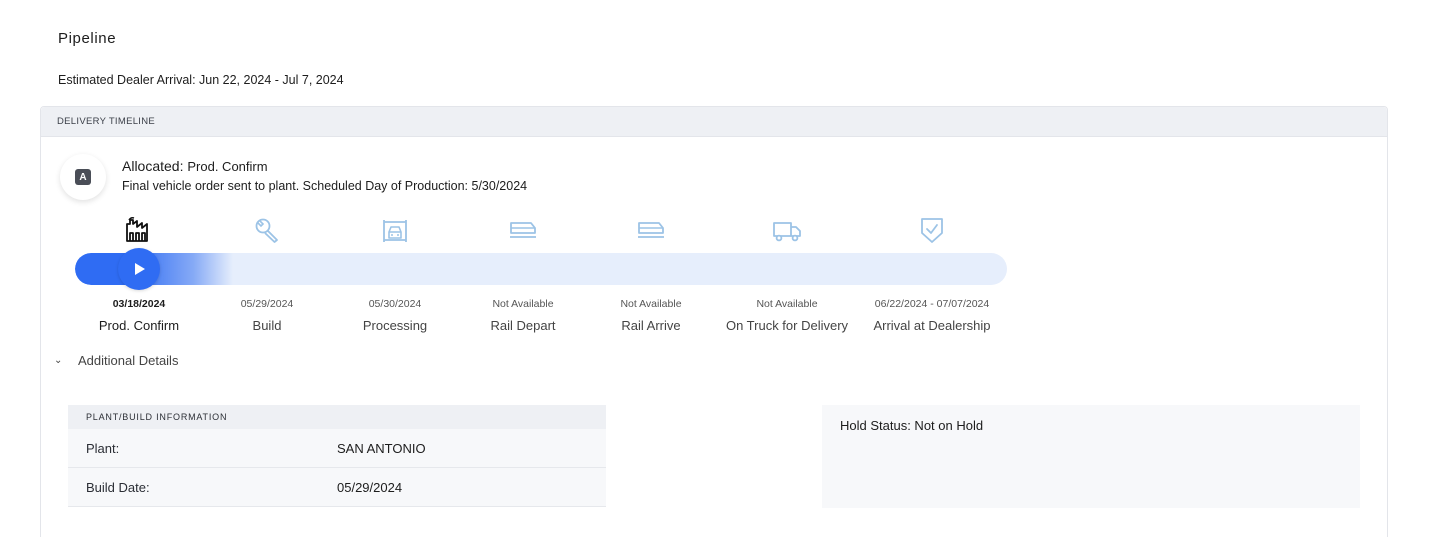  I want to click on status-title-line: Allocated: Prod. Confirm, so click(195, 166).